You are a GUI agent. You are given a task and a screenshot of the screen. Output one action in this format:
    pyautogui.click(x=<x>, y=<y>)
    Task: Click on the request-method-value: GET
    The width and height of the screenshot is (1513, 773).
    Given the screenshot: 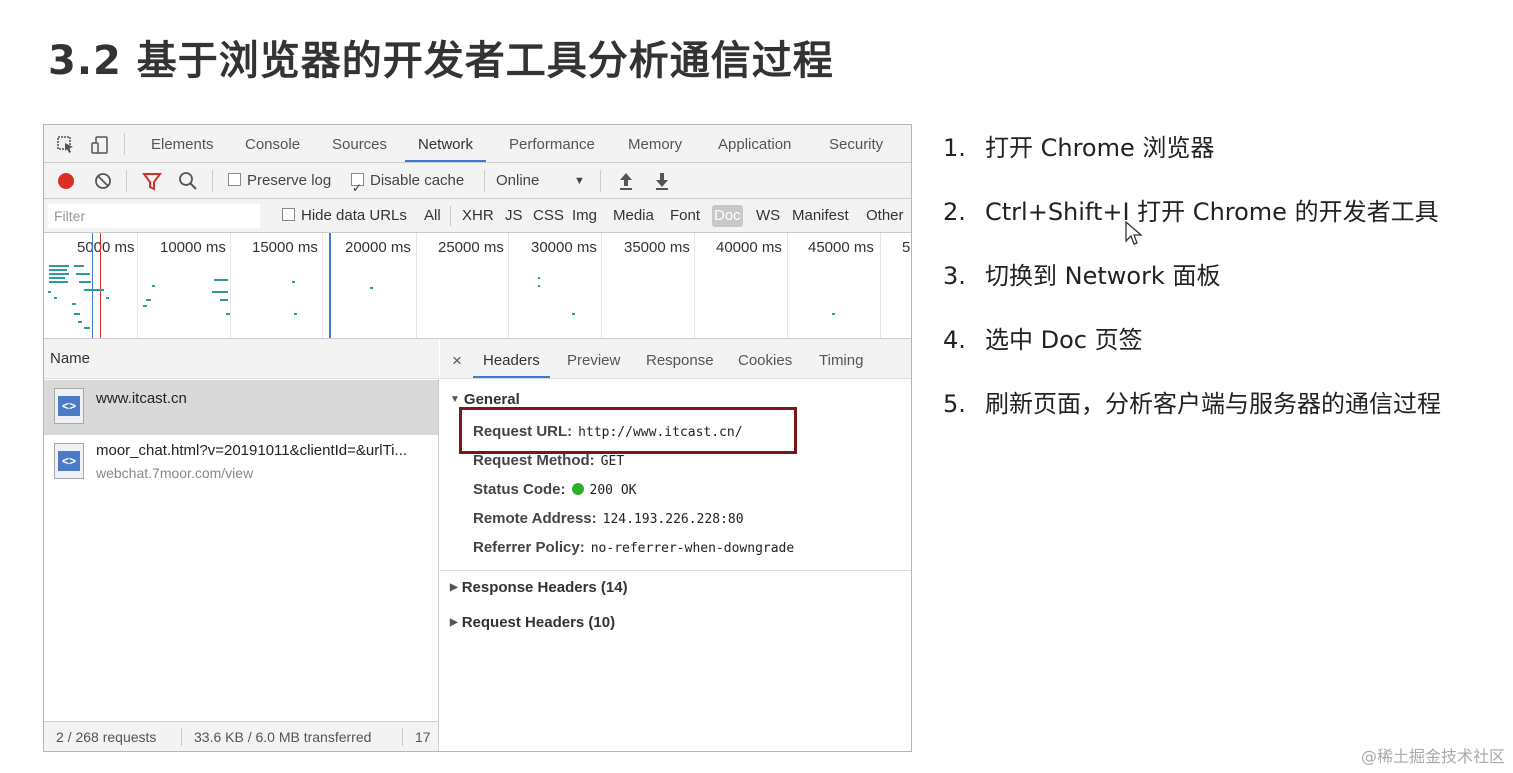 What is the action you would take?
    pyautogui.click(x=612, y=461)
    